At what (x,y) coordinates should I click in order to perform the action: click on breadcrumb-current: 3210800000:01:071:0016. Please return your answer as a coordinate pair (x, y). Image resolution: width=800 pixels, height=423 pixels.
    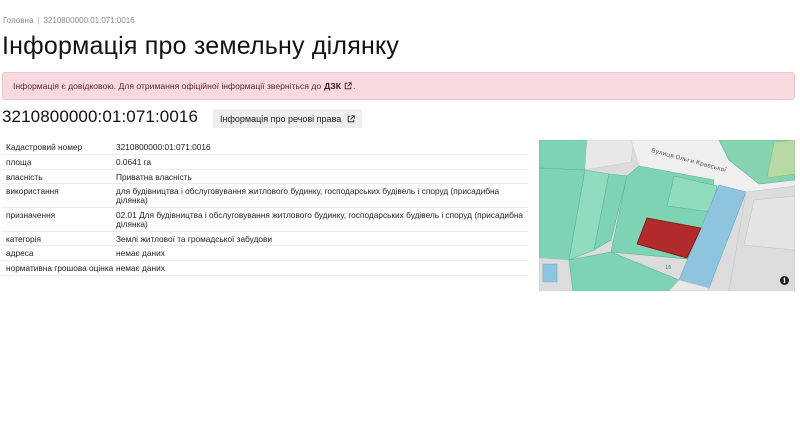
    Looking at the image, I should click on (89, 20).